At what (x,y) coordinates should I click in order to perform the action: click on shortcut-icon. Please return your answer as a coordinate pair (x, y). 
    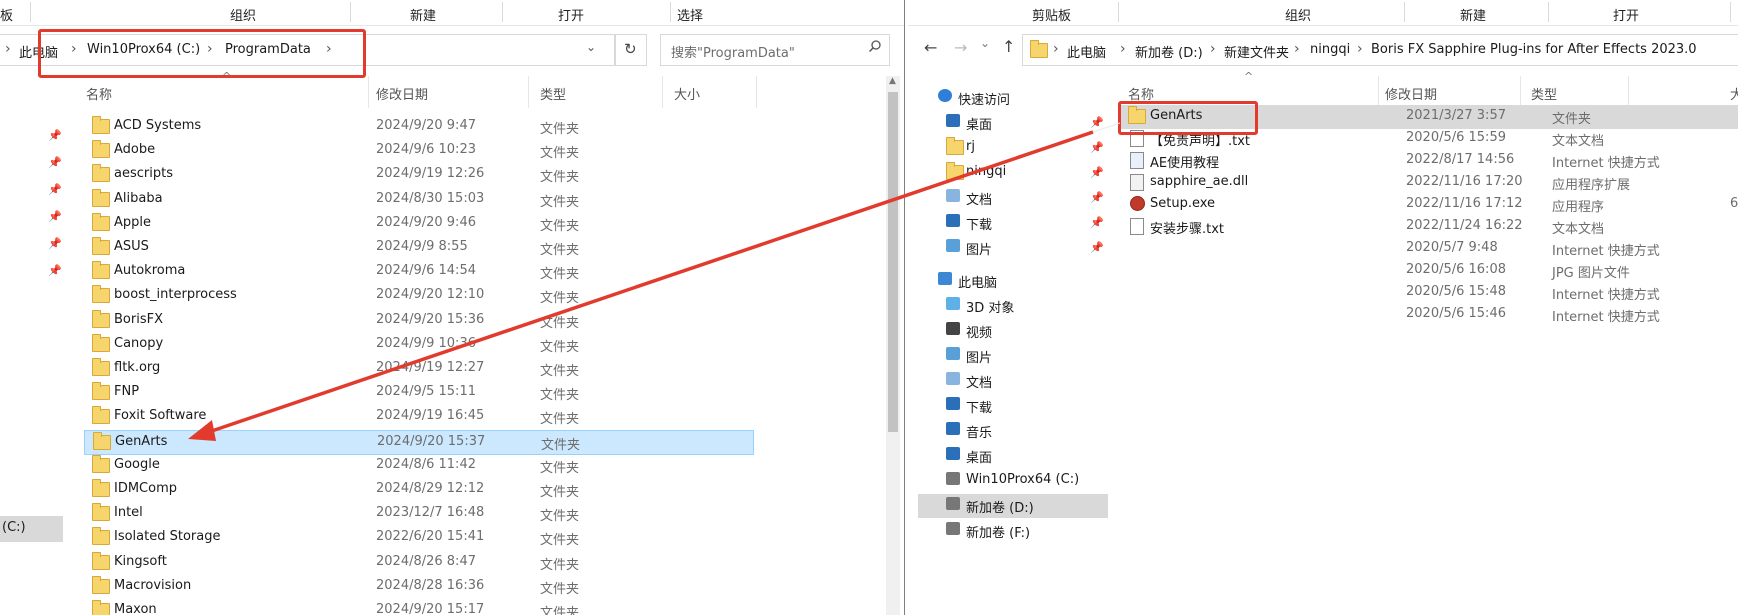
    Looking at the image, I should click on (1137, 160).